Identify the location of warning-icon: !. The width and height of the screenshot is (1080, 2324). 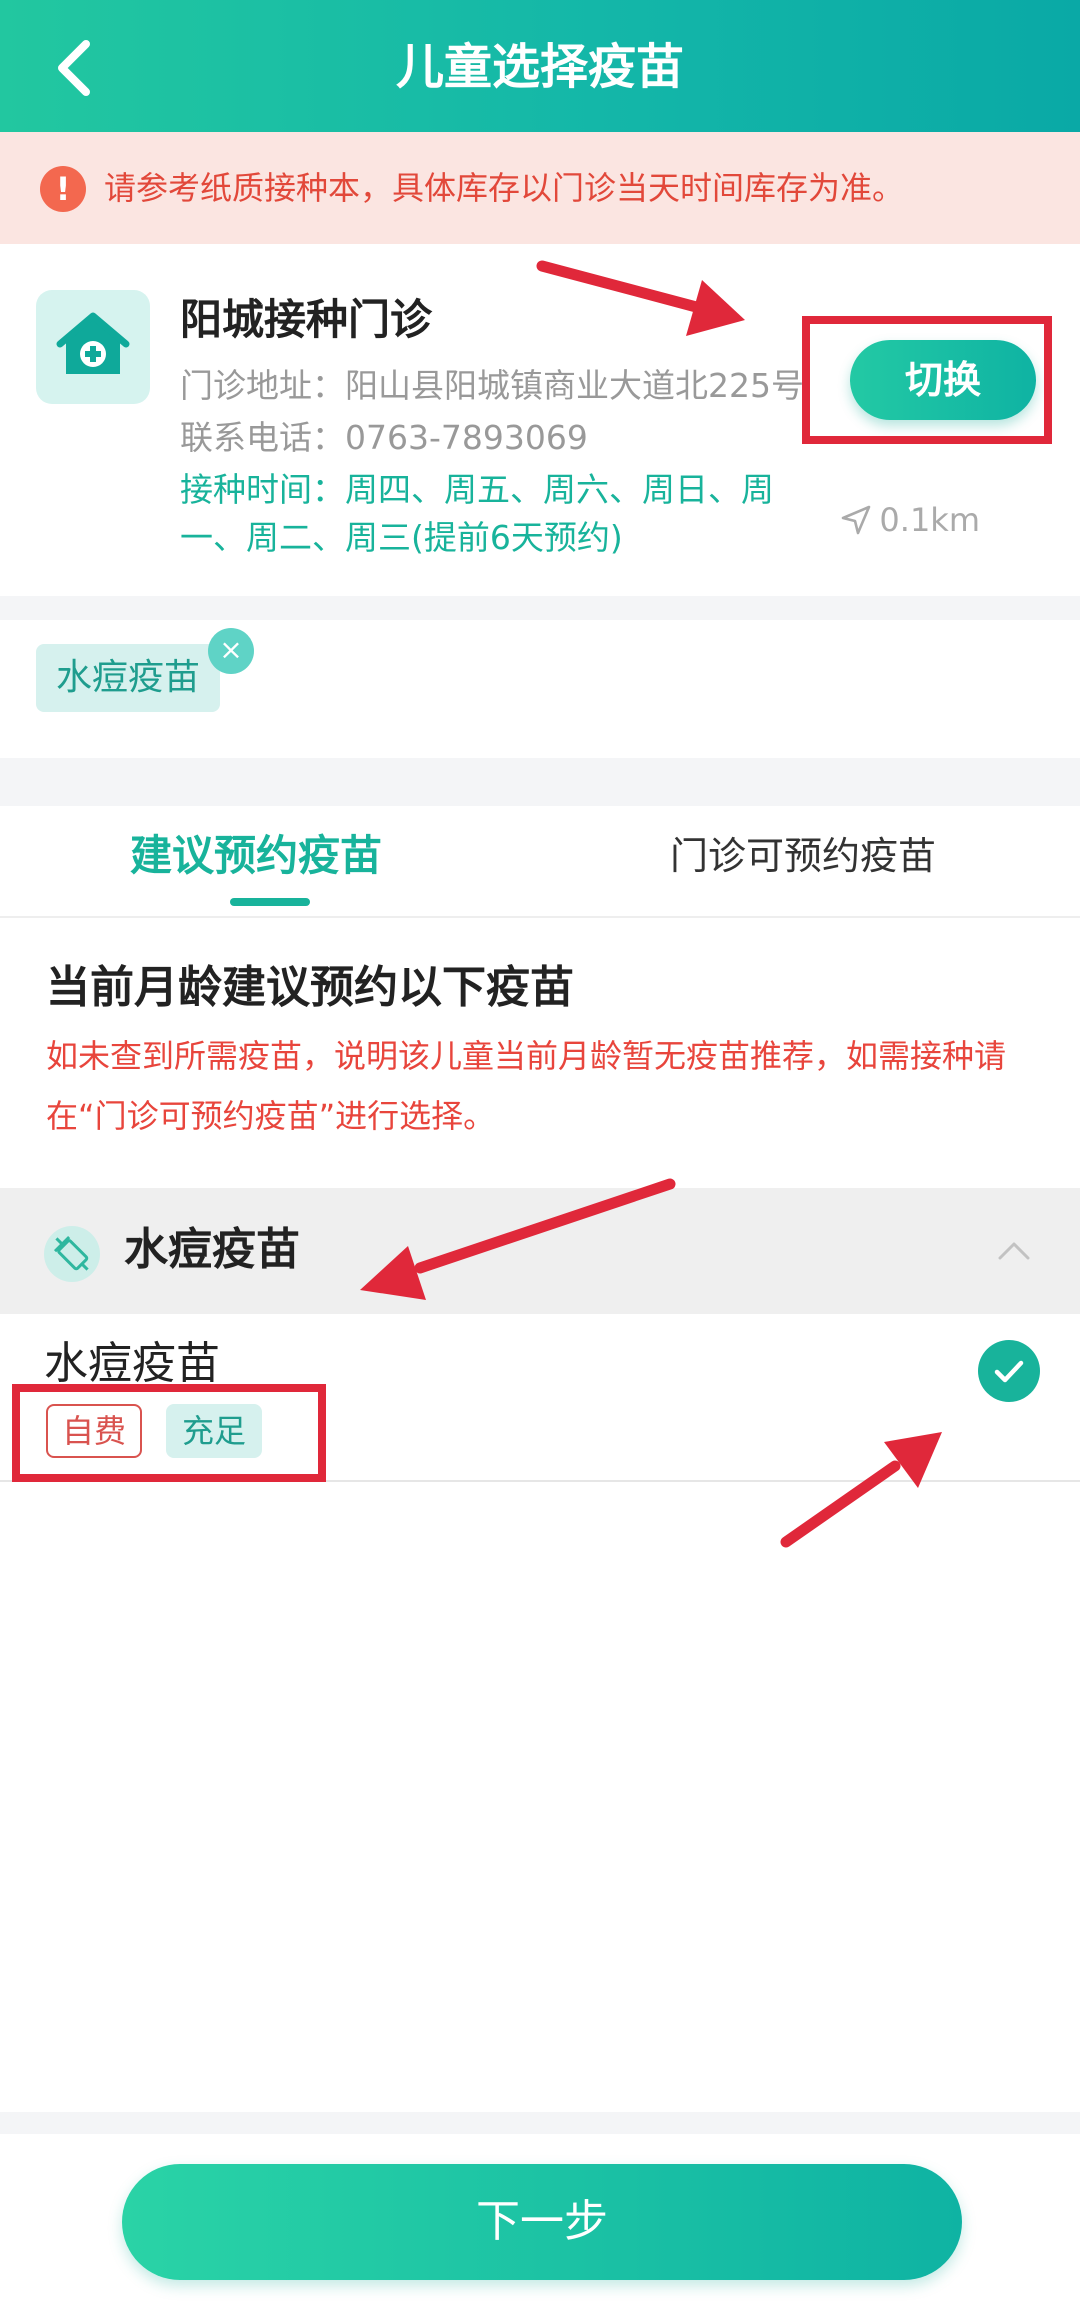
(63, 189).